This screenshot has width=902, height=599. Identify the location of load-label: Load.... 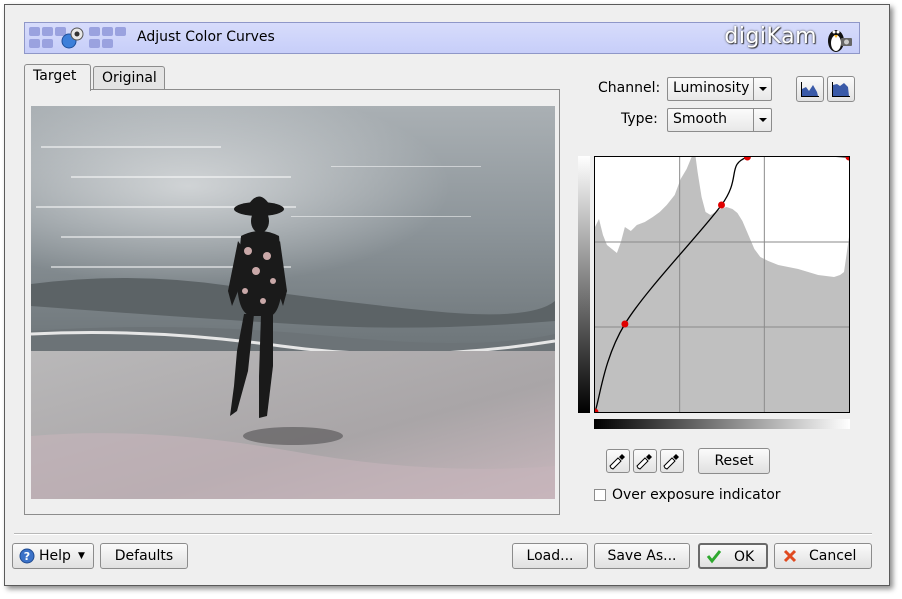
(550, 556).